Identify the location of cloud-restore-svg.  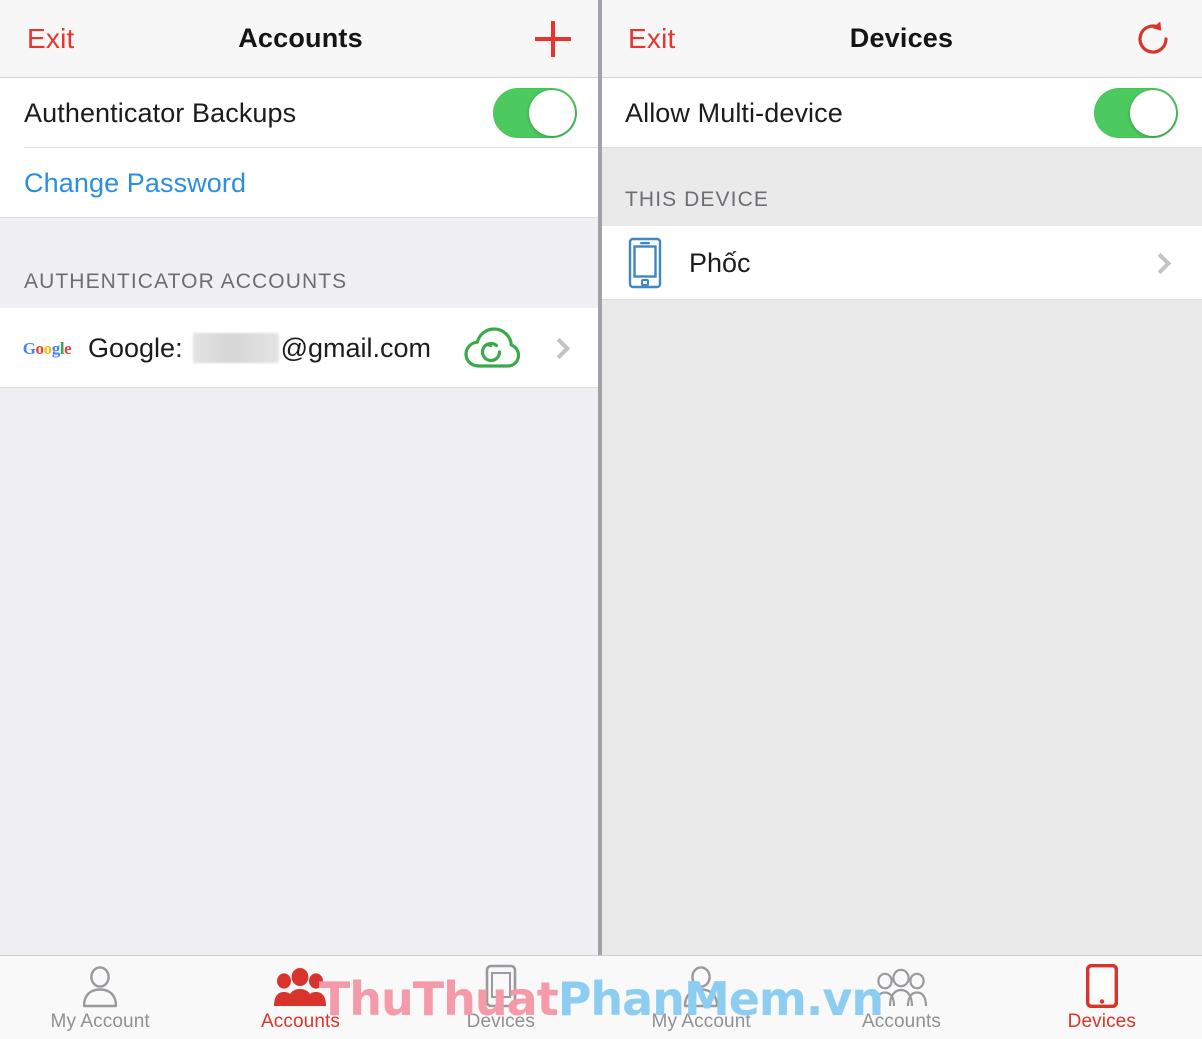
(492, 347).